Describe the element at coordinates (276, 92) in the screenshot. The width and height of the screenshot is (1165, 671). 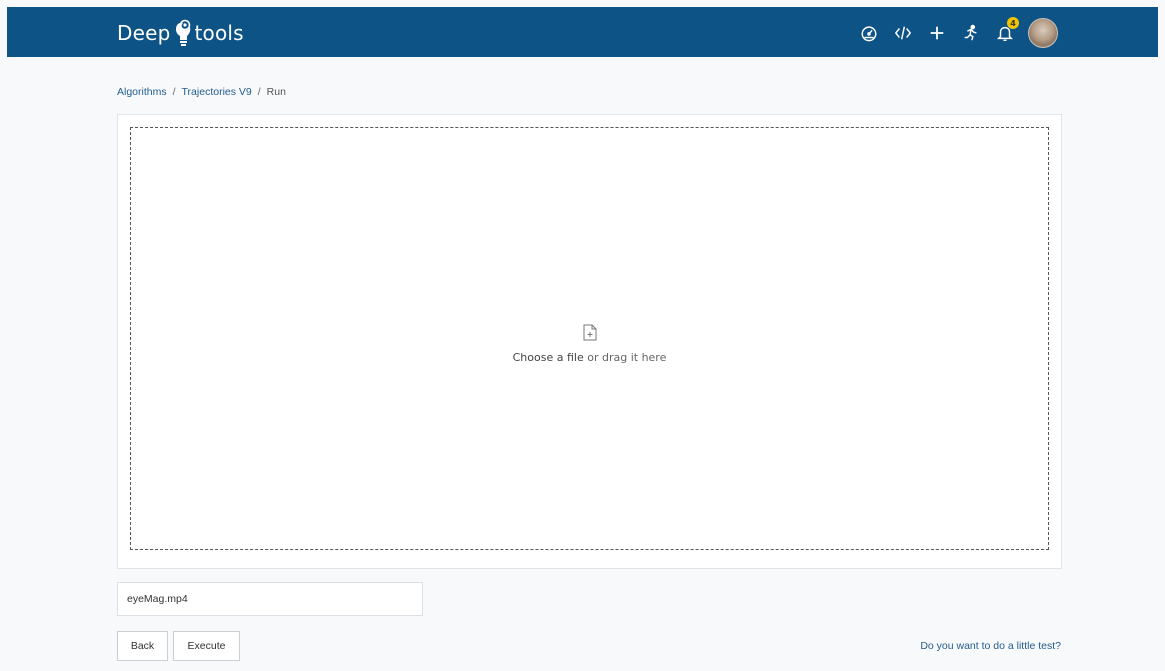
I see `breadcrumb-run: Run` at that location.